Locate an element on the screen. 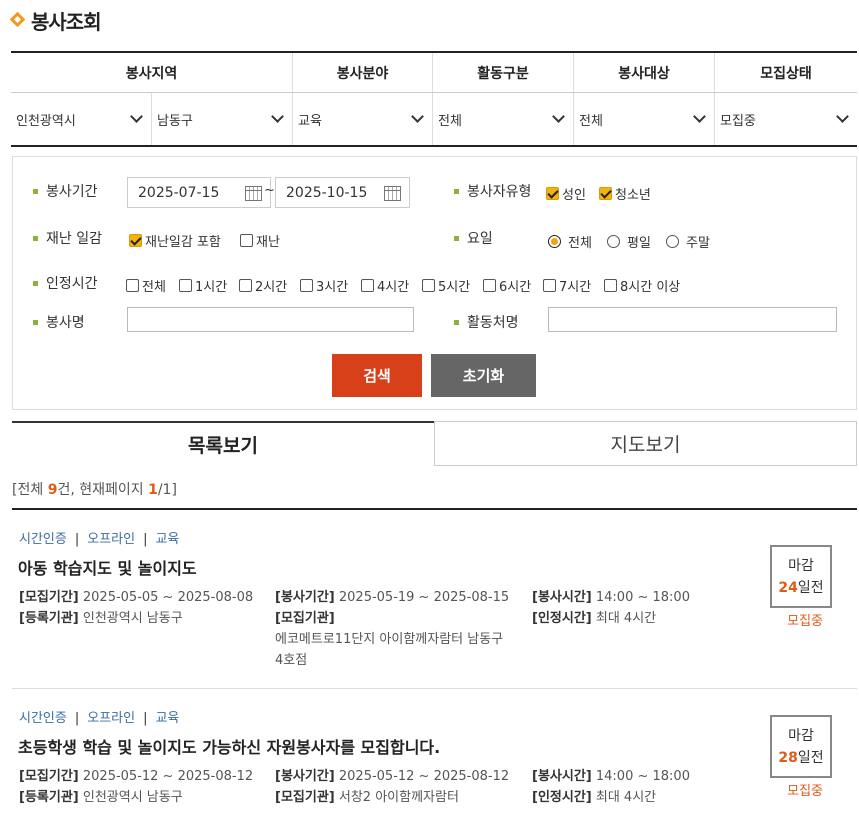  filter-header-row: 봉사지역 봉사분야 활동구분 봉사대상 모집상태 is located at coordinates (434, 73).